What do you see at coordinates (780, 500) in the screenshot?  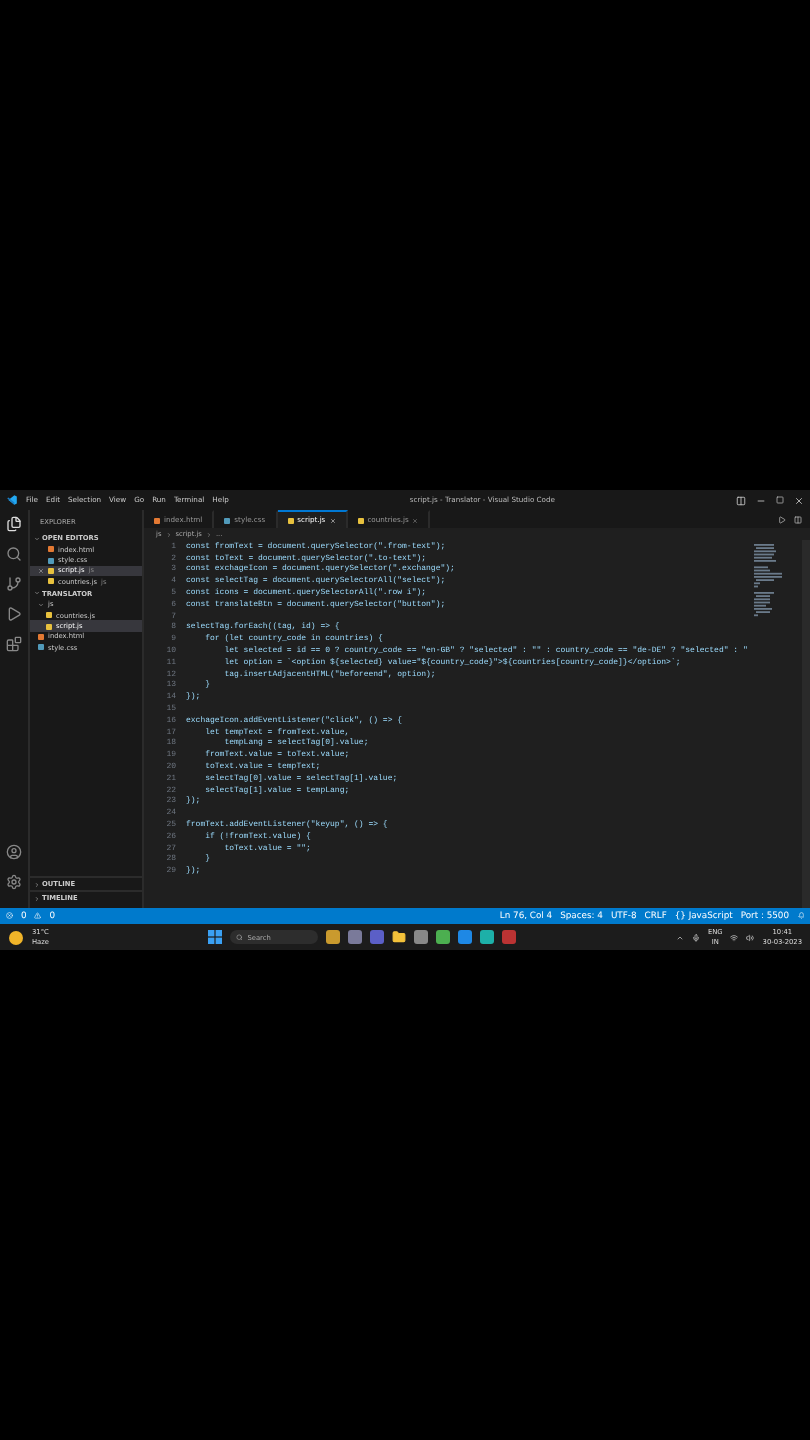 I see `maximize-icon` at bounding box center [780, 500].